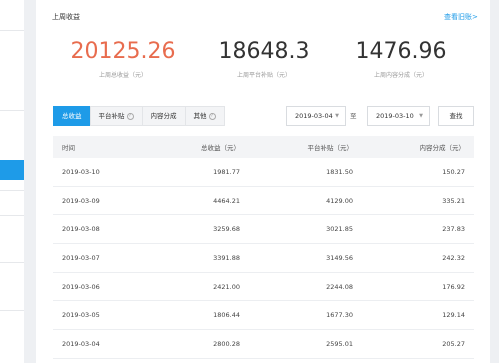  I want to click on table-row: 2019-03-04 2800.28 2595.01 205.27, so click(263, 344).